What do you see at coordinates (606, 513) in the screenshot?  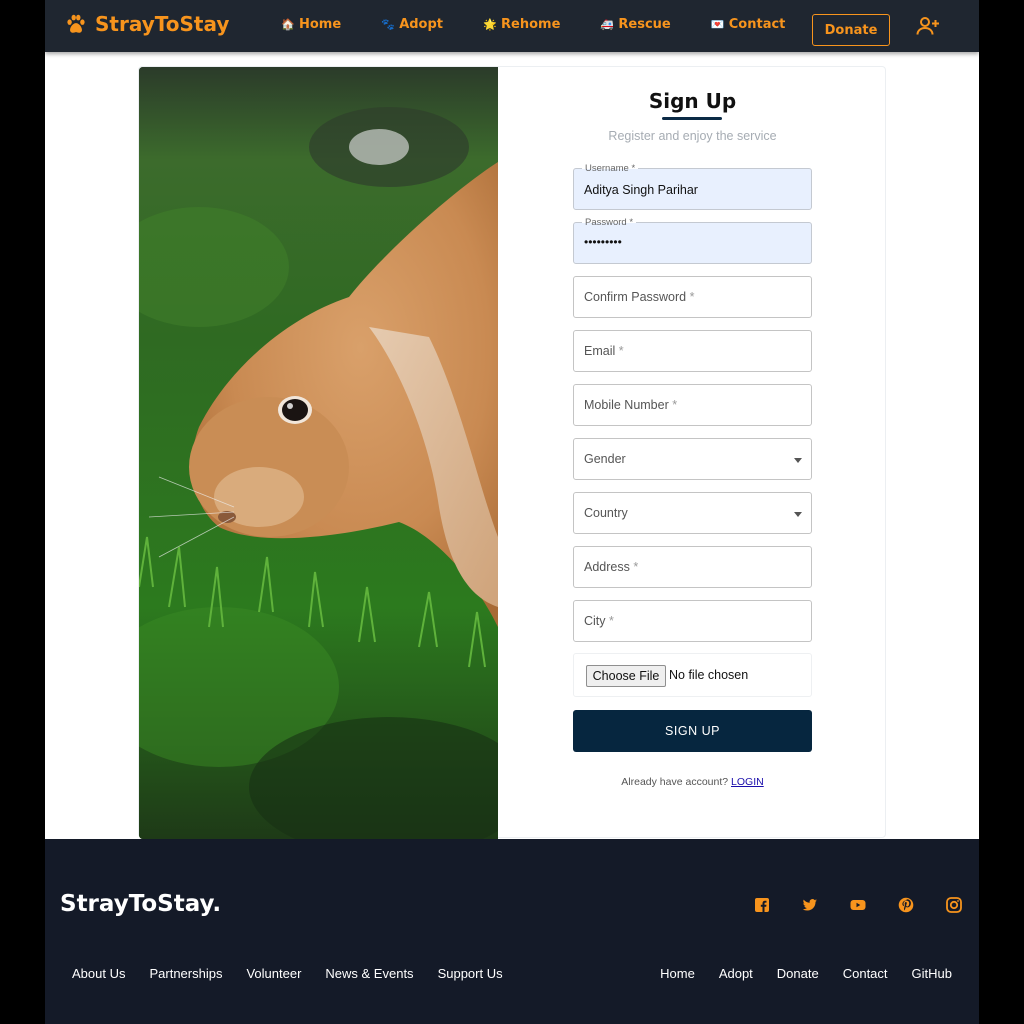 I see `country-placeholder: Country` at bounding box center [606, 513].